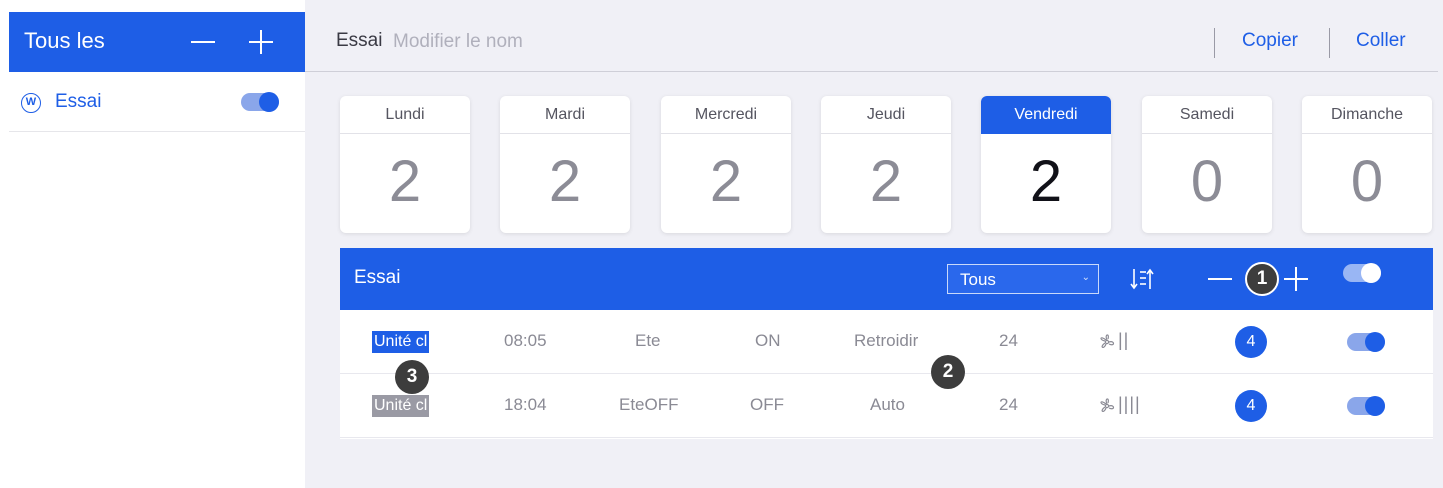 Image resolution: width=1443 pixels, height=488 pixels. Describe the element at coordinates (886, 115) in the screenshot. I see `day-name: Jeudi` at that location.